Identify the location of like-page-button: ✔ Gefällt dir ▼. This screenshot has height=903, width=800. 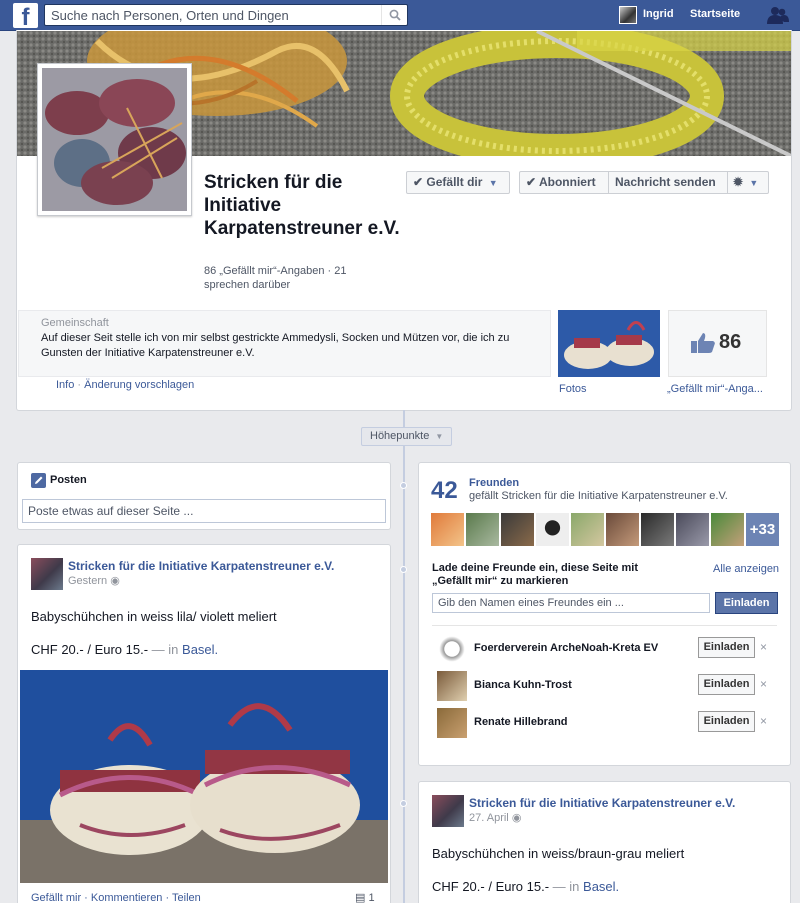
(458, 182).